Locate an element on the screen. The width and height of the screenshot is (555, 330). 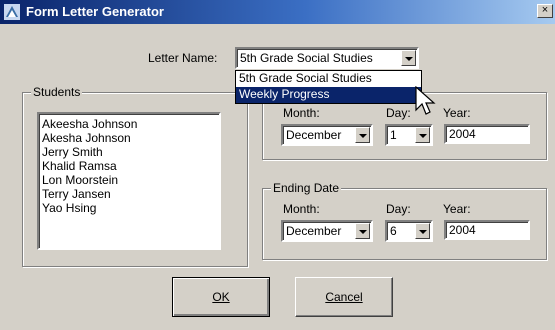
letter-option-highlighted: Weekly Progress is located at coordinates (328, 95).